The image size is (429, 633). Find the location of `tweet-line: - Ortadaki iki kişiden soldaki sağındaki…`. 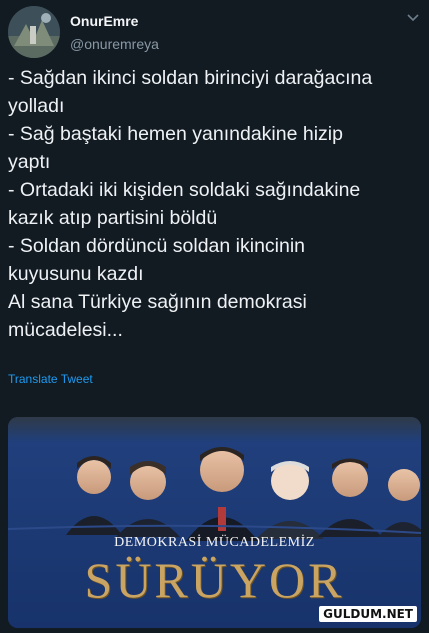

tweet-line: - Ortadaki iki kişiden soldaki sağındaki… is located at coordinates (184, 190).